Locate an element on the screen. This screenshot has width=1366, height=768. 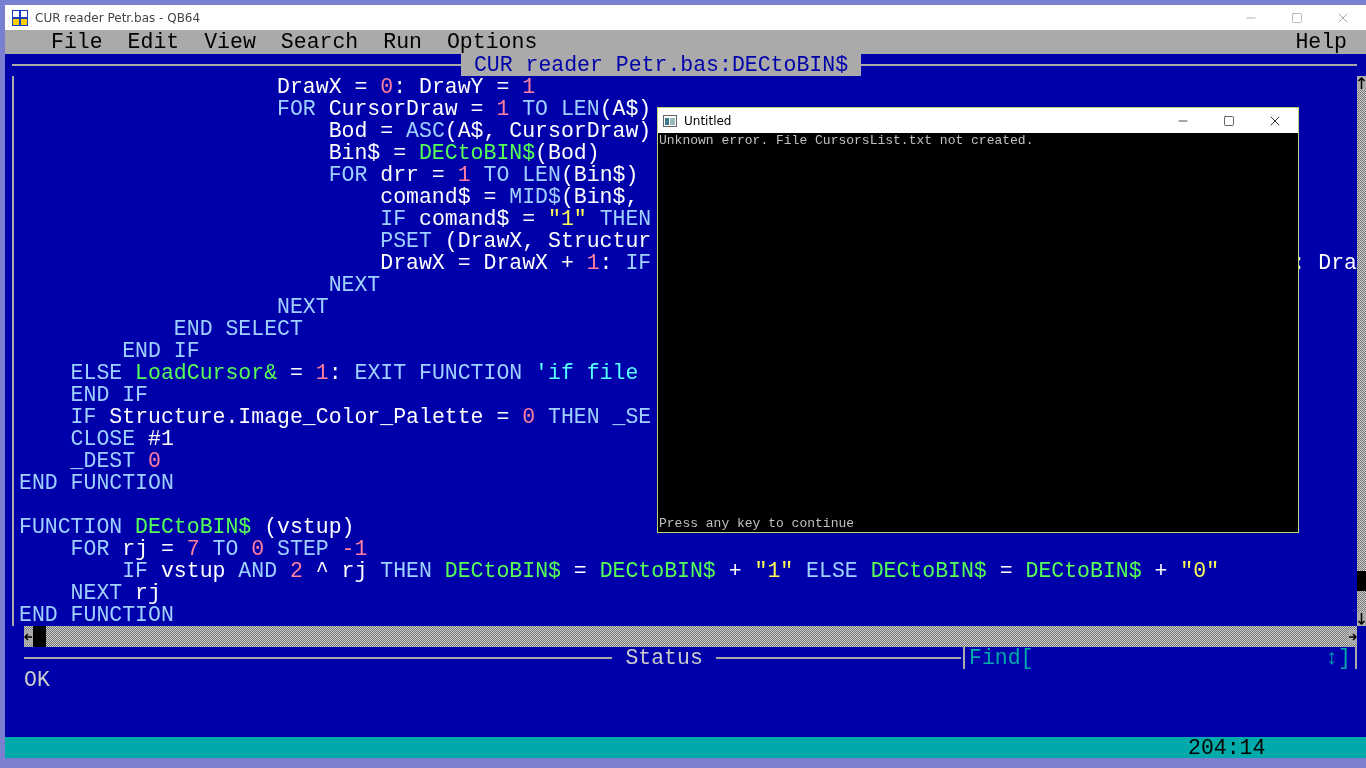
window-title: Untitled is located at coordinates (708, 120).